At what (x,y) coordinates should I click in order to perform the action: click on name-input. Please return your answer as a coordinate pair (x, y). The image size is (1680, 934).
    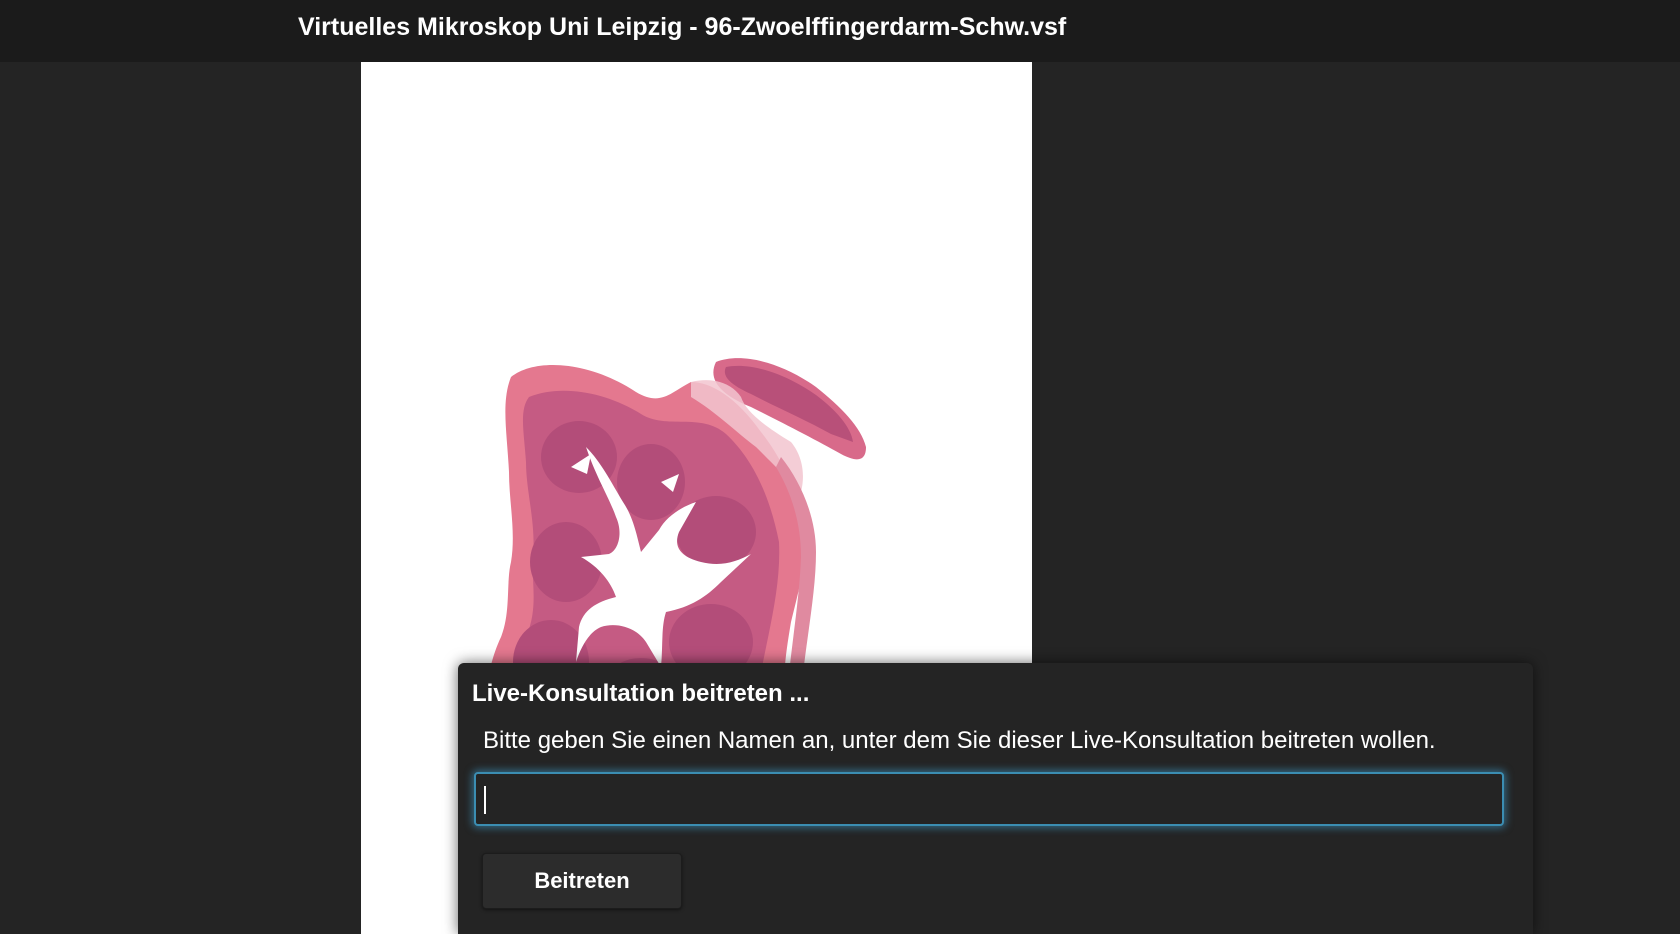
    Looking at the image, I should click on (989, 799).